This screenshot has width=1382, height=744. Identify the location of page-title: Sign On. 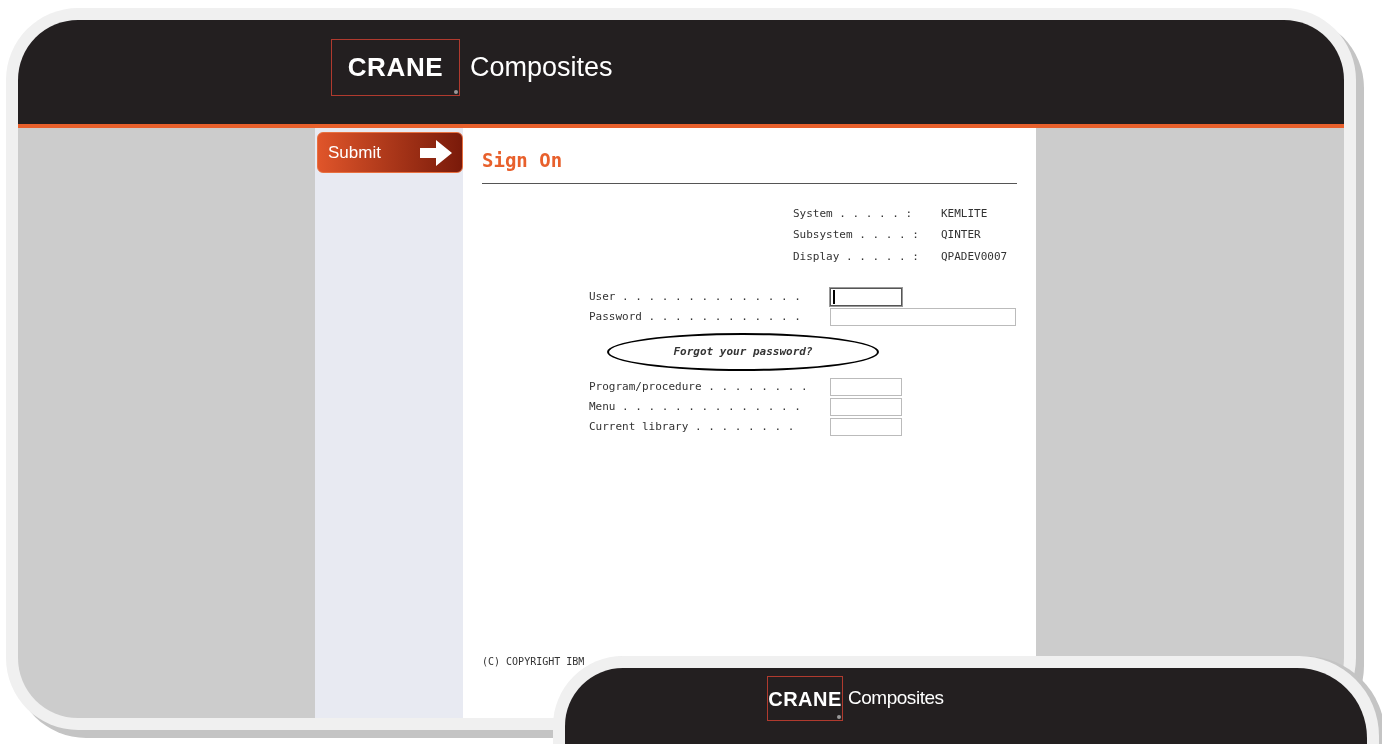
(749, 165).